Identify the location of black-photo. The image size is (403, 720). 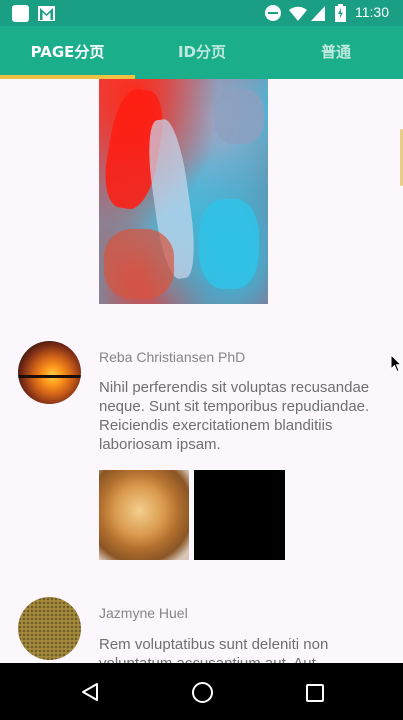
(239, 515).